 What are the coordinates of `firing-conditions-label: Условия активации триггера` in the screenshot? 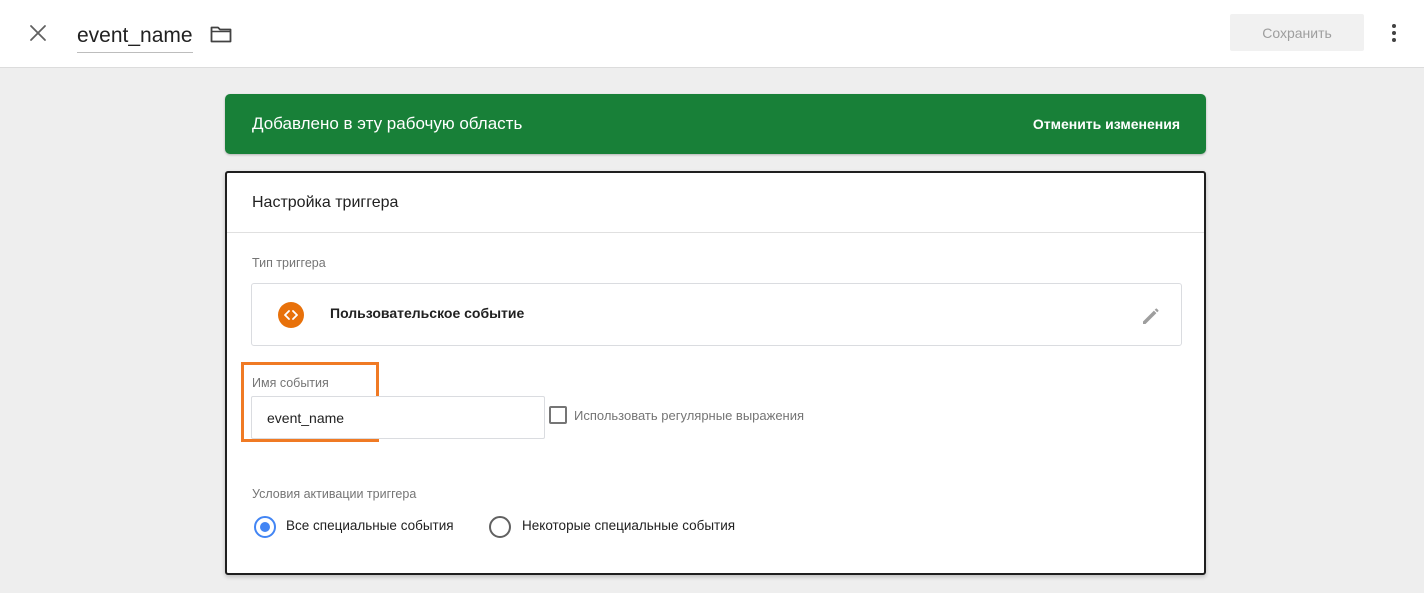 It's located at (334, 494).